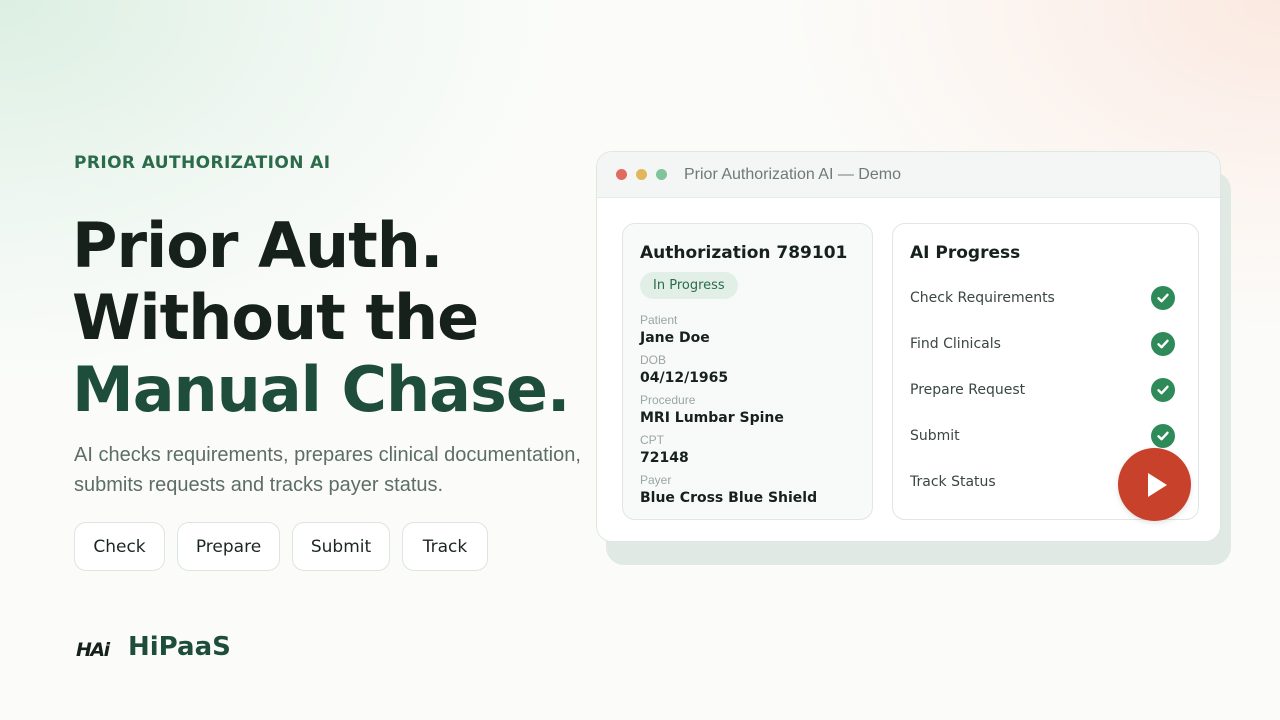 This screenshot has height=720, width=1280. Describe the element at coordinates (748, 450) in the screenshot. I see `cpt-field: CPT 72148` at that location.